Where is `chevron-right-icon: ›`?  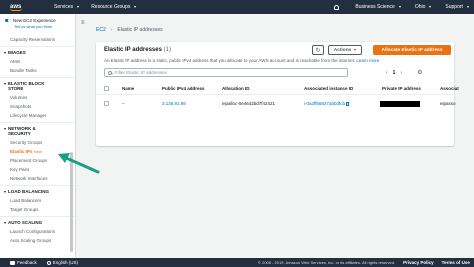 chevron-right-icon: › is located at coordinates (111, 30).